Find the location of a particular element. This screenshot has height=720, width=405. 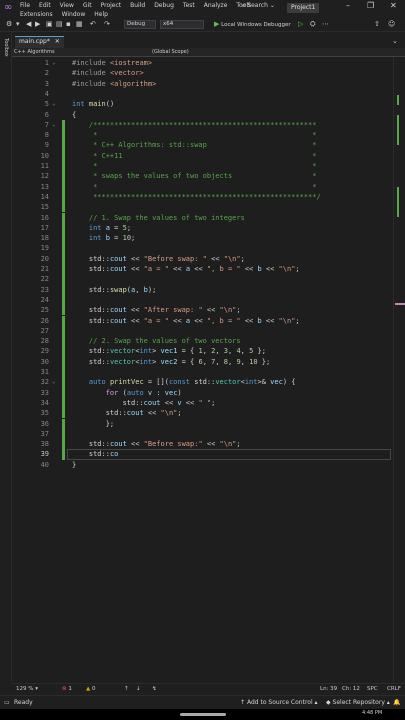

health-icon: ↯ is located at coordinates (154, 689).